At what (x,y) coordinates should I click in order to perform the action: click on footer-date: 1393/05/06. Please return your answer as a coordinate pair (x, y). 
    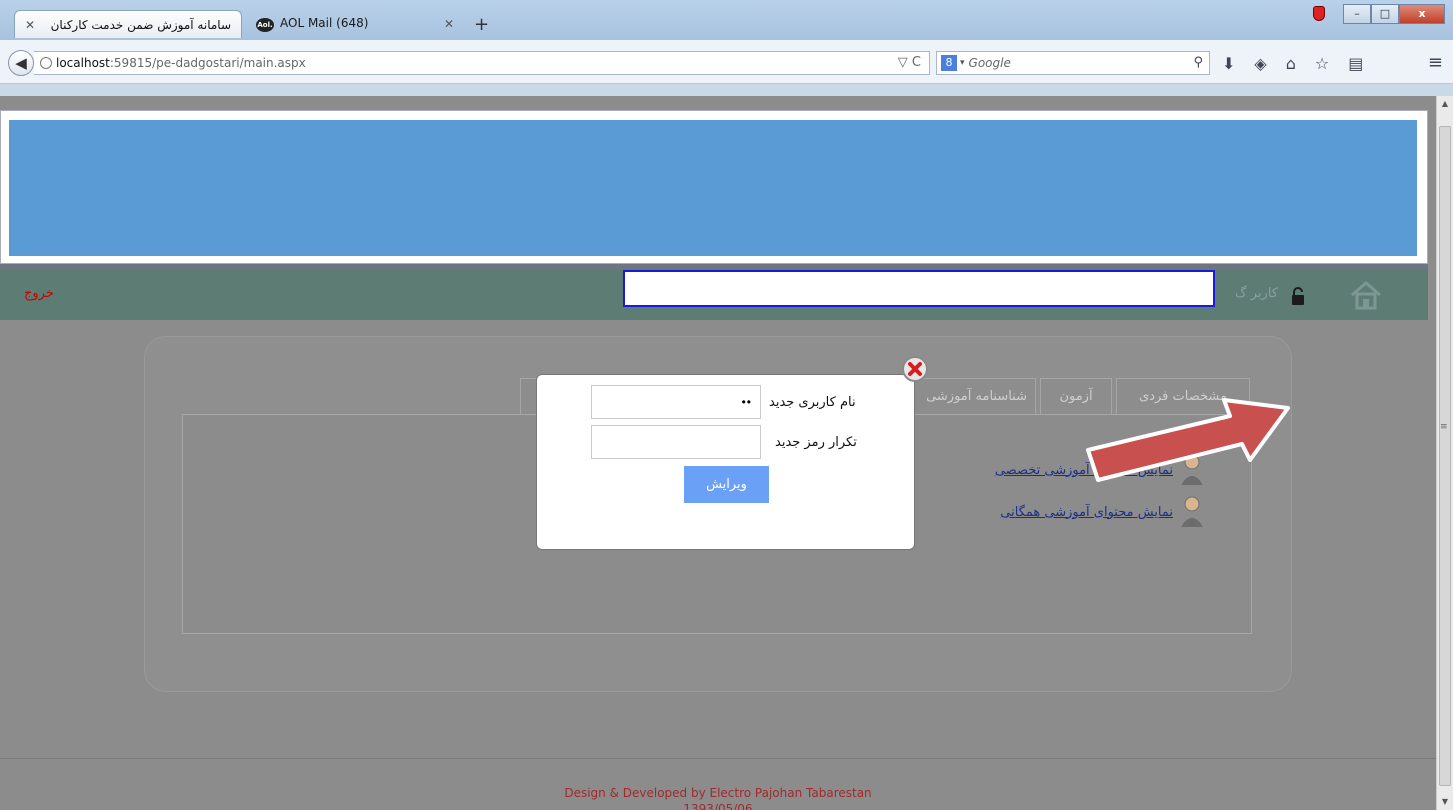
    Looking at the image, I should click on (718, 806).